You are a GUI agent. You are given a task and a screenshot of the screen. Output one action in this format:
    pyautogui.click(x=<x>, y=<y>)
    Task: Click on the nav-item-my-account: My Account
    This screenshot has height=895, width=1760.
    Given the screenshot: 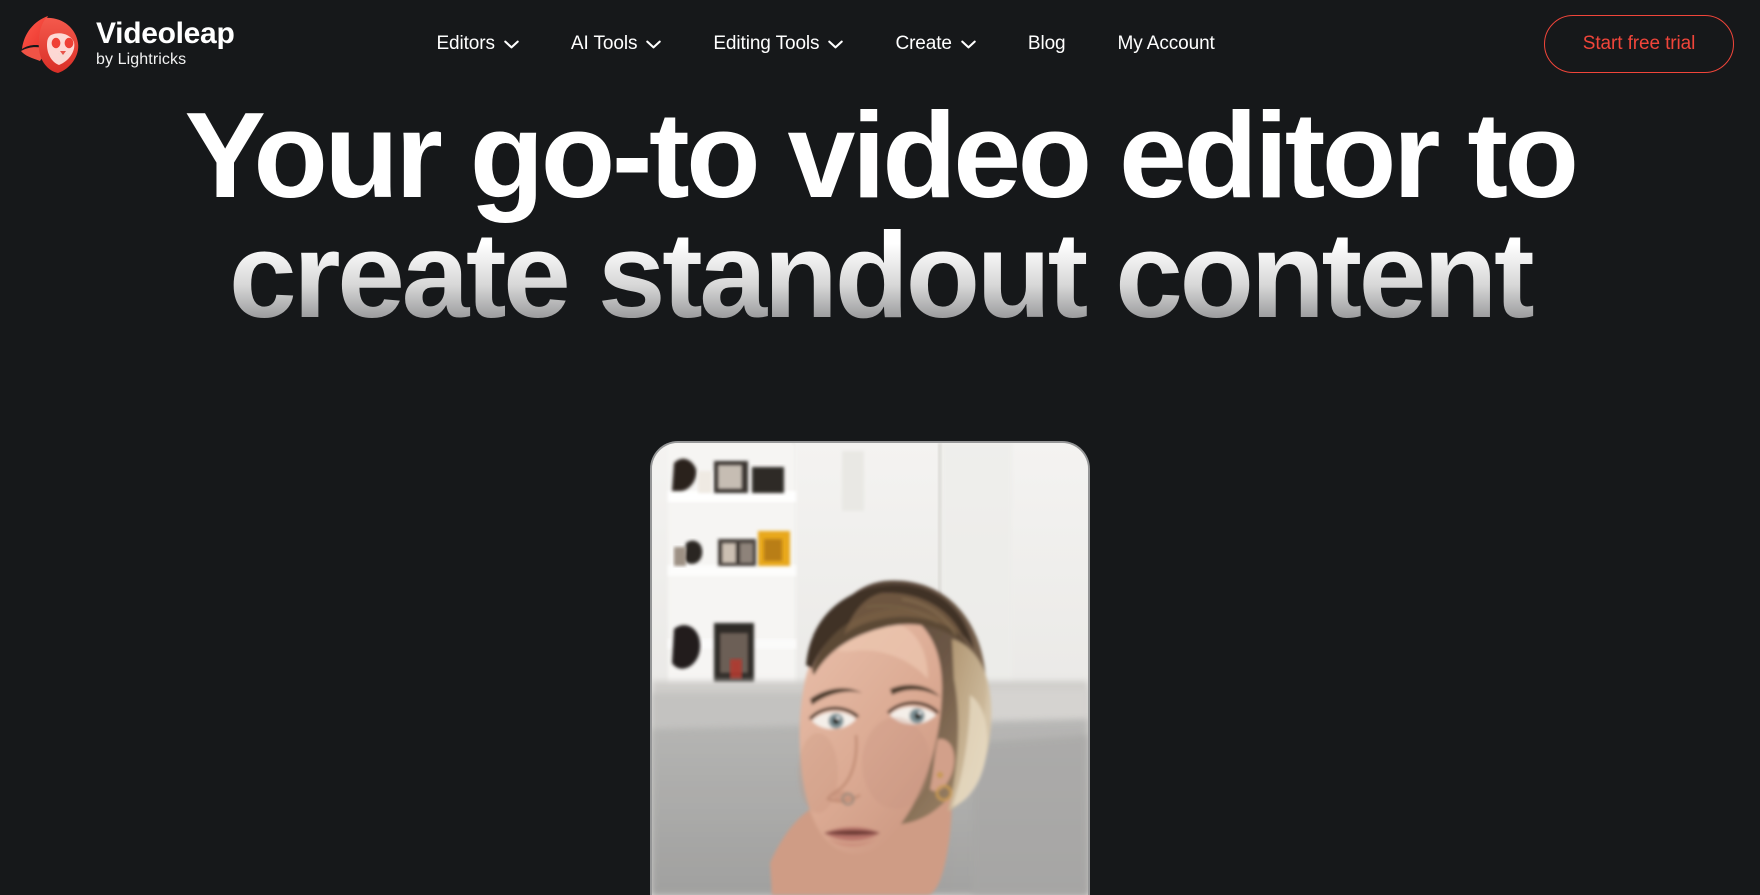 What is the action you would take?
    pyautogui.click(x=1166, y=44)
    